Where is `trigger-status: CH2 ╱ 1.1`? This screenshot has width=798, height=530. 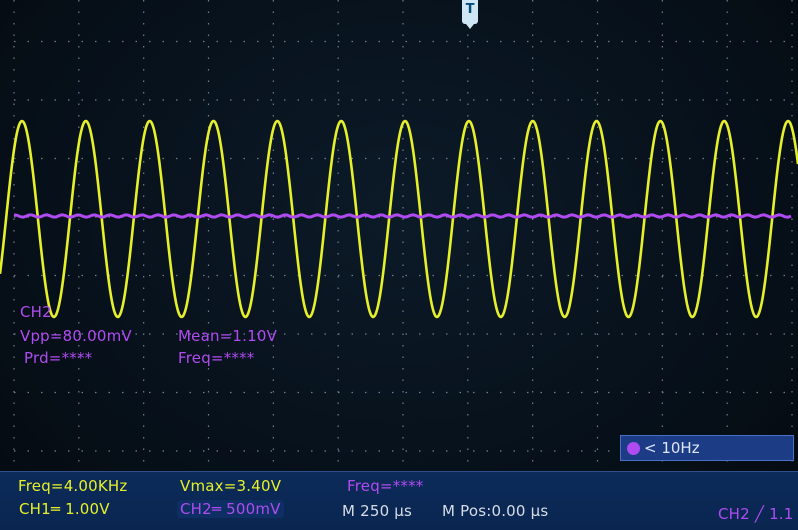
trigger-status: CH2 ╱ 1.1 is located at coordinates (756, 514).